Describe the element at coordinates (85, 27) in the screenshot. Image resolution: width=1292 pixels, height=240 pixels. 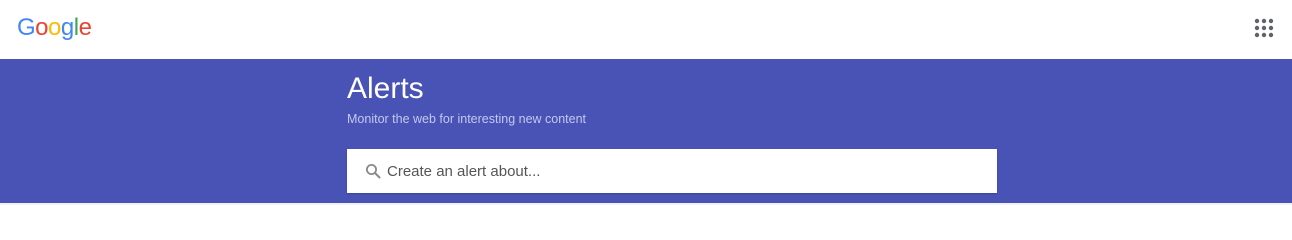
I see `logo-letter: e` at that location.